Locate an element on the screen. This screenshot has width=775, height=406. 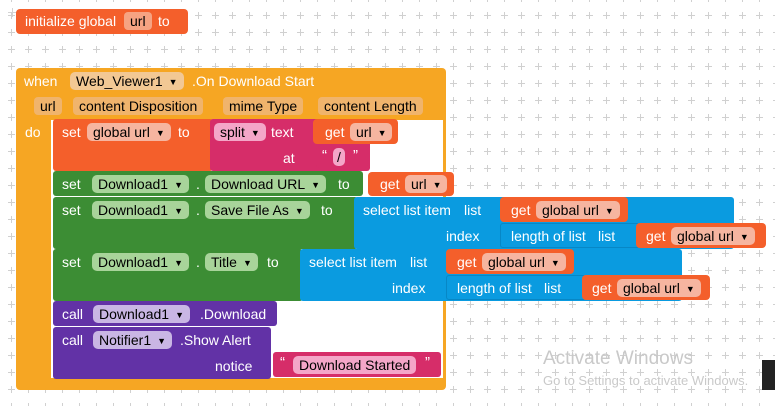
save-file-property-dropdown: Save File As ▼ is located at coordinates (257, 210).